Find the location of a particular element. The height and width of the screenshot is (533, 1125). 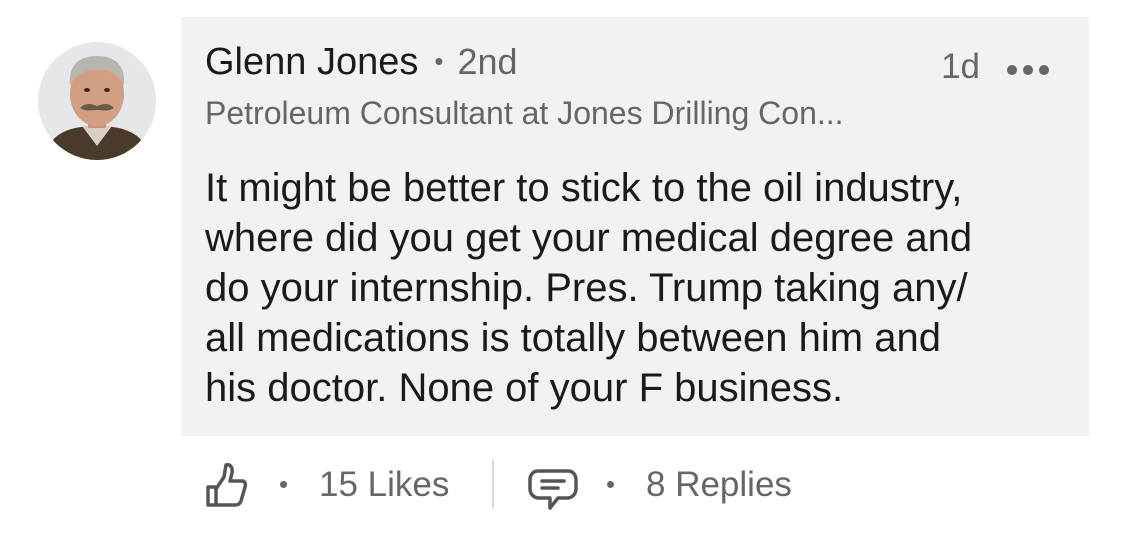

author-row: Glenn Jones • 2nd is located at coordinates (361, 66).